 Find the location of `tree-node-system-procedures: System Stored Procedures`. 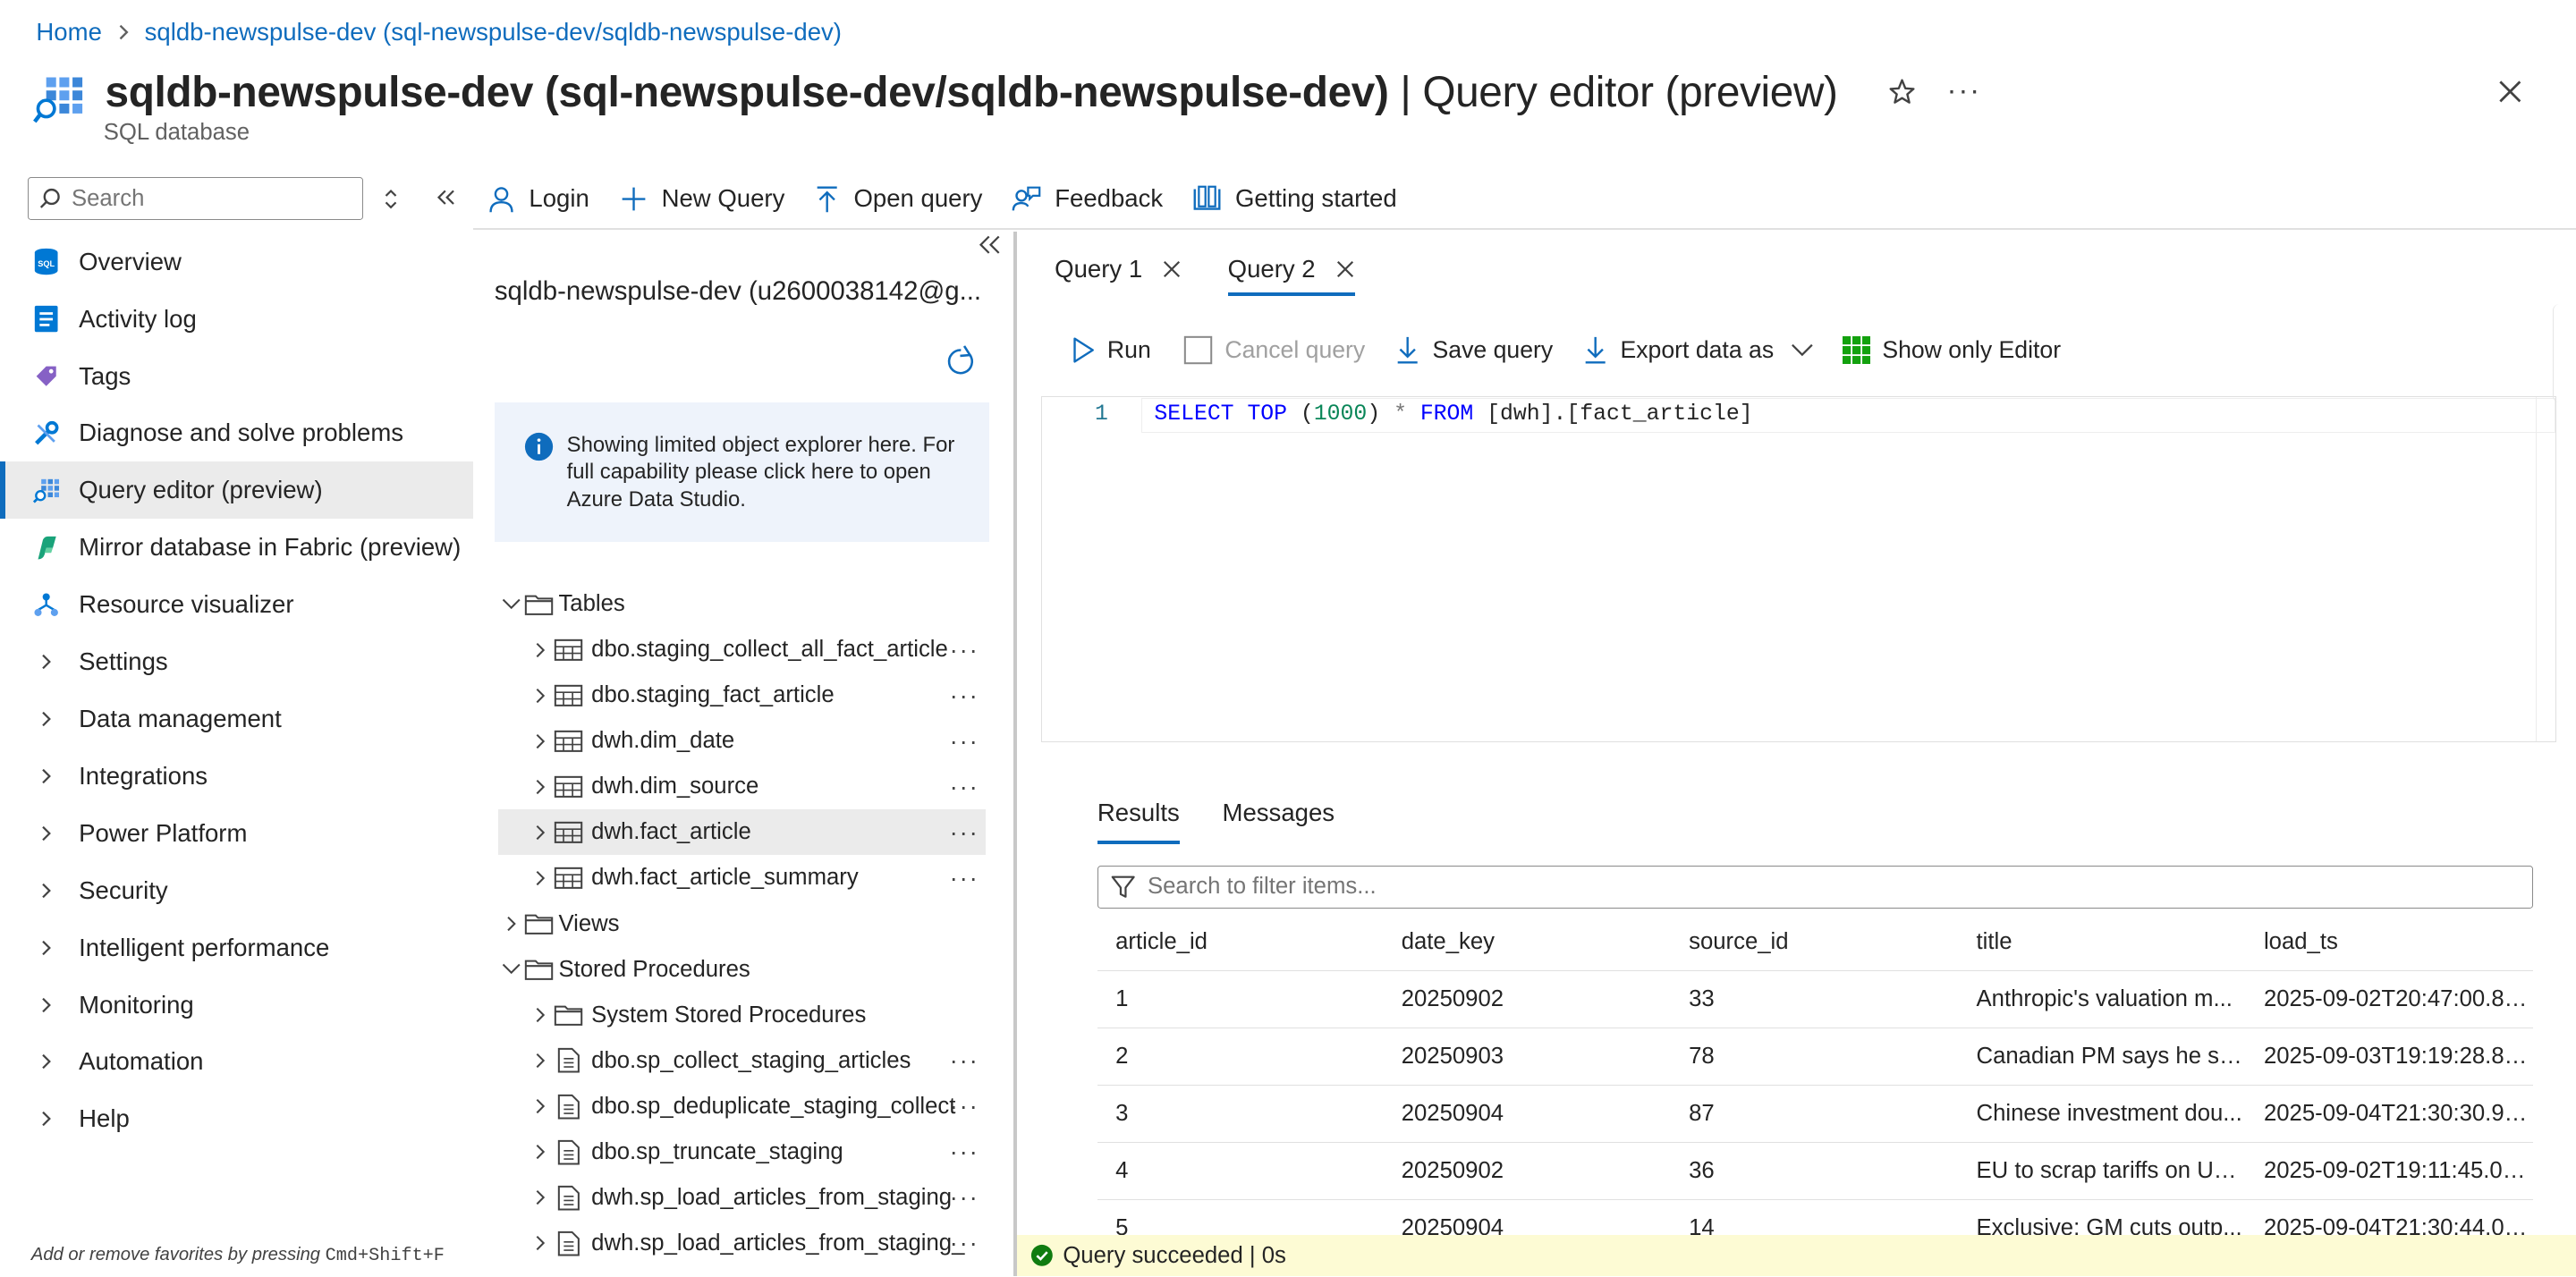

tree-node-system-procedures: System Stored Procedures is located at coordinates (742, 1015).